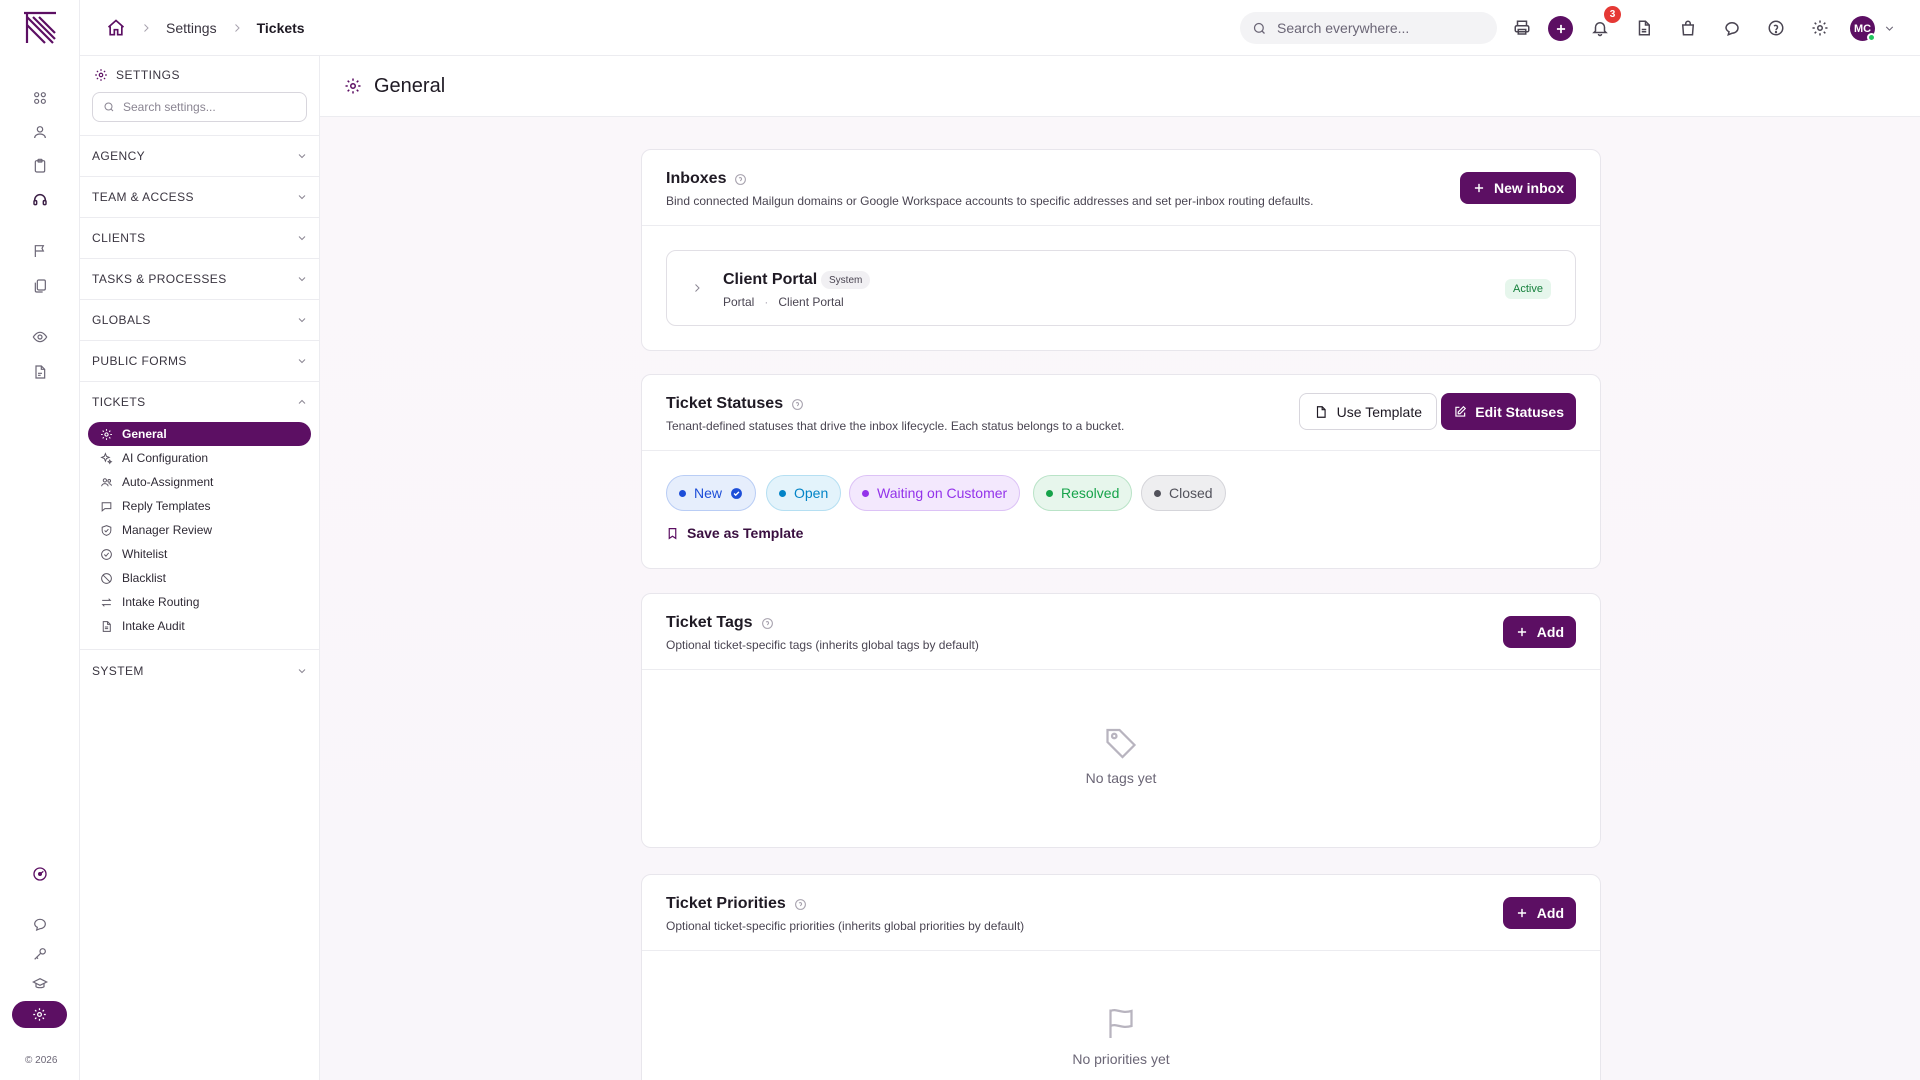  What do you see at coordinates (1259, 28) in the screenshot?
I see `search-icon` at bounding box center [1259, 28].